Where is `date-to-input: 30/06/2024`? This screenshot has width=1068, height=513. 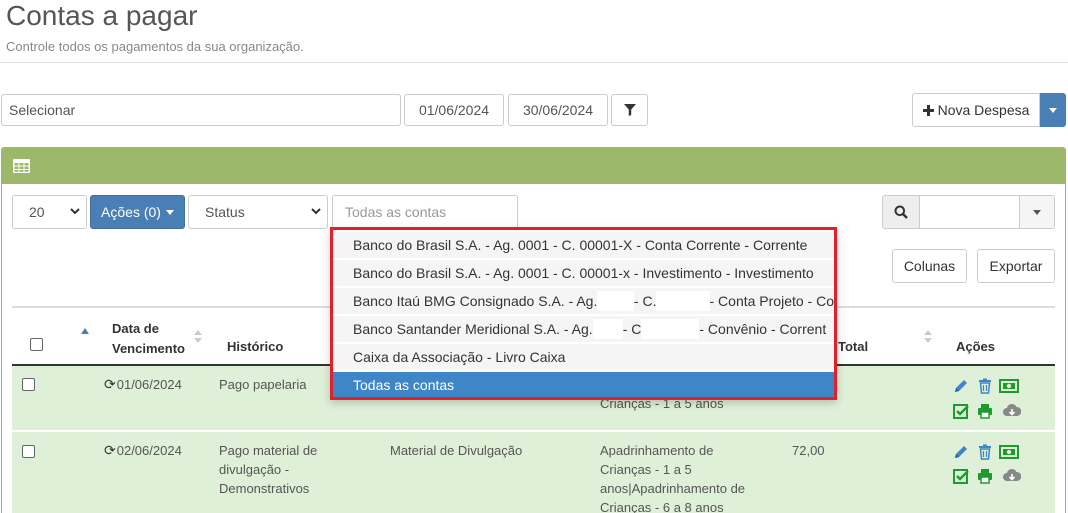 date-to-input: 30/06/2024 is located at coordinates (558, 110).